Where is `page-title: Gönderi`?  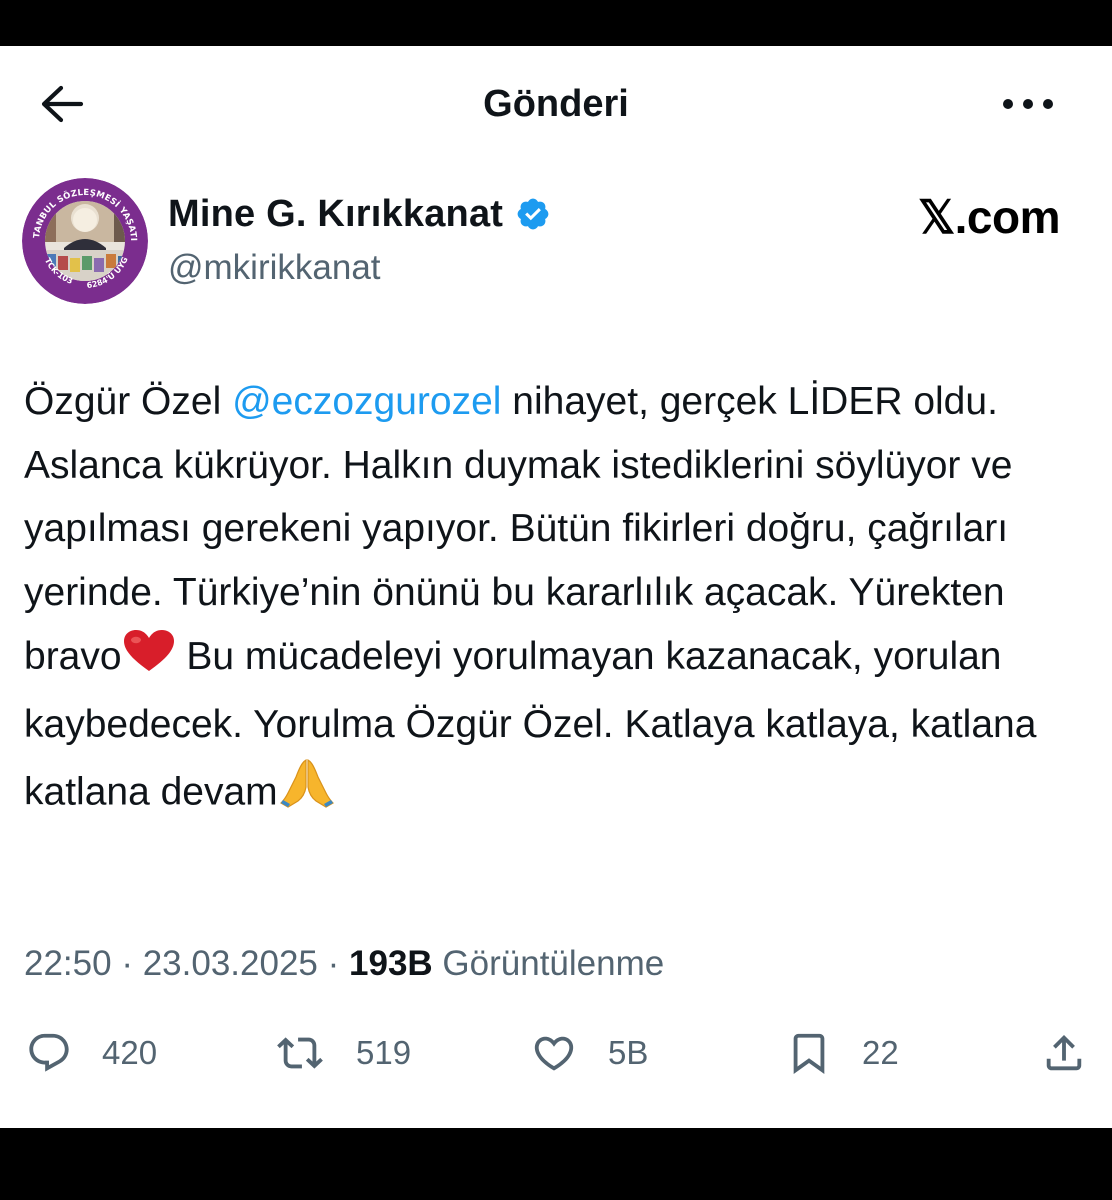 page-title: Gönderi is located at coordinates (556, 104).